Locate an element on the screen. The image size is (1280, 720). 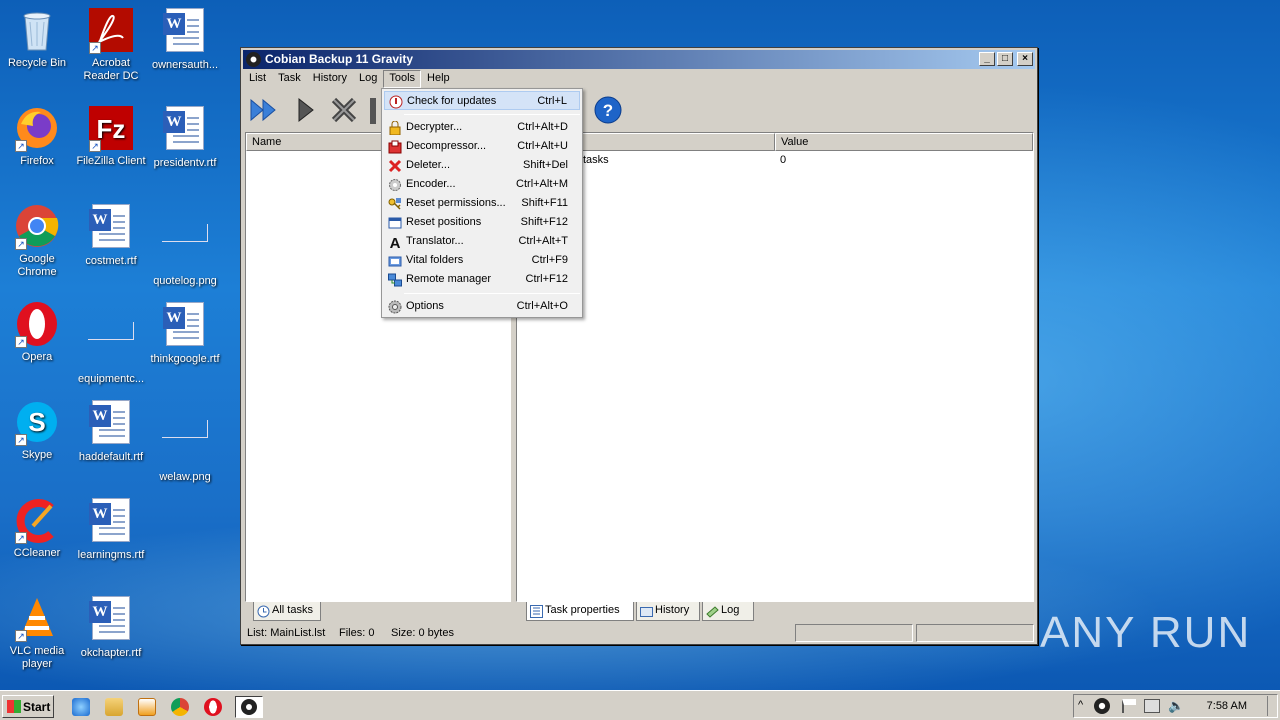
svg-text: S is located at coordinates (36, 422).